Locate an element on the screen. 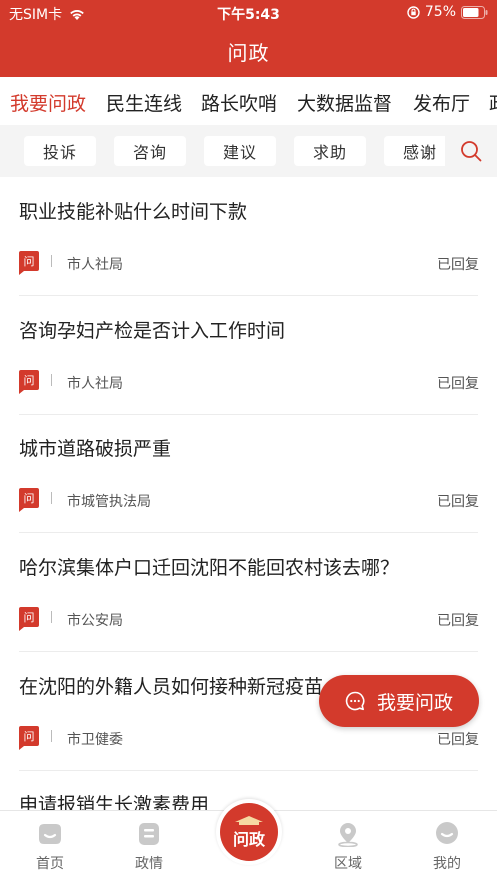 The height and width of the screenshot is (883, 497). battery-percent: 75% is located at coordinates (440, 12).